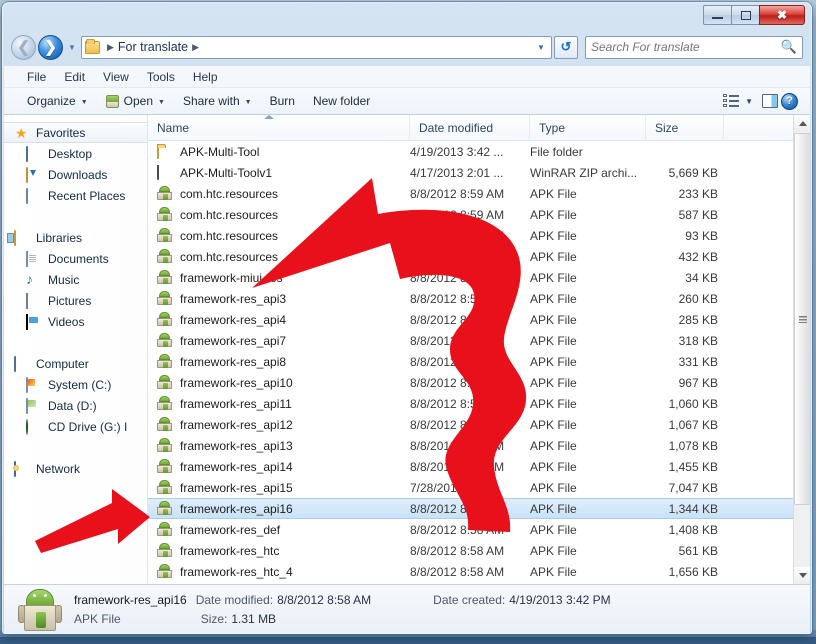 This screenshot has height=644, width=816. What do you see at coordinates (50, 47) in the screenshot?
I see `forward-button: ❯` at bounding box center [50, 47].